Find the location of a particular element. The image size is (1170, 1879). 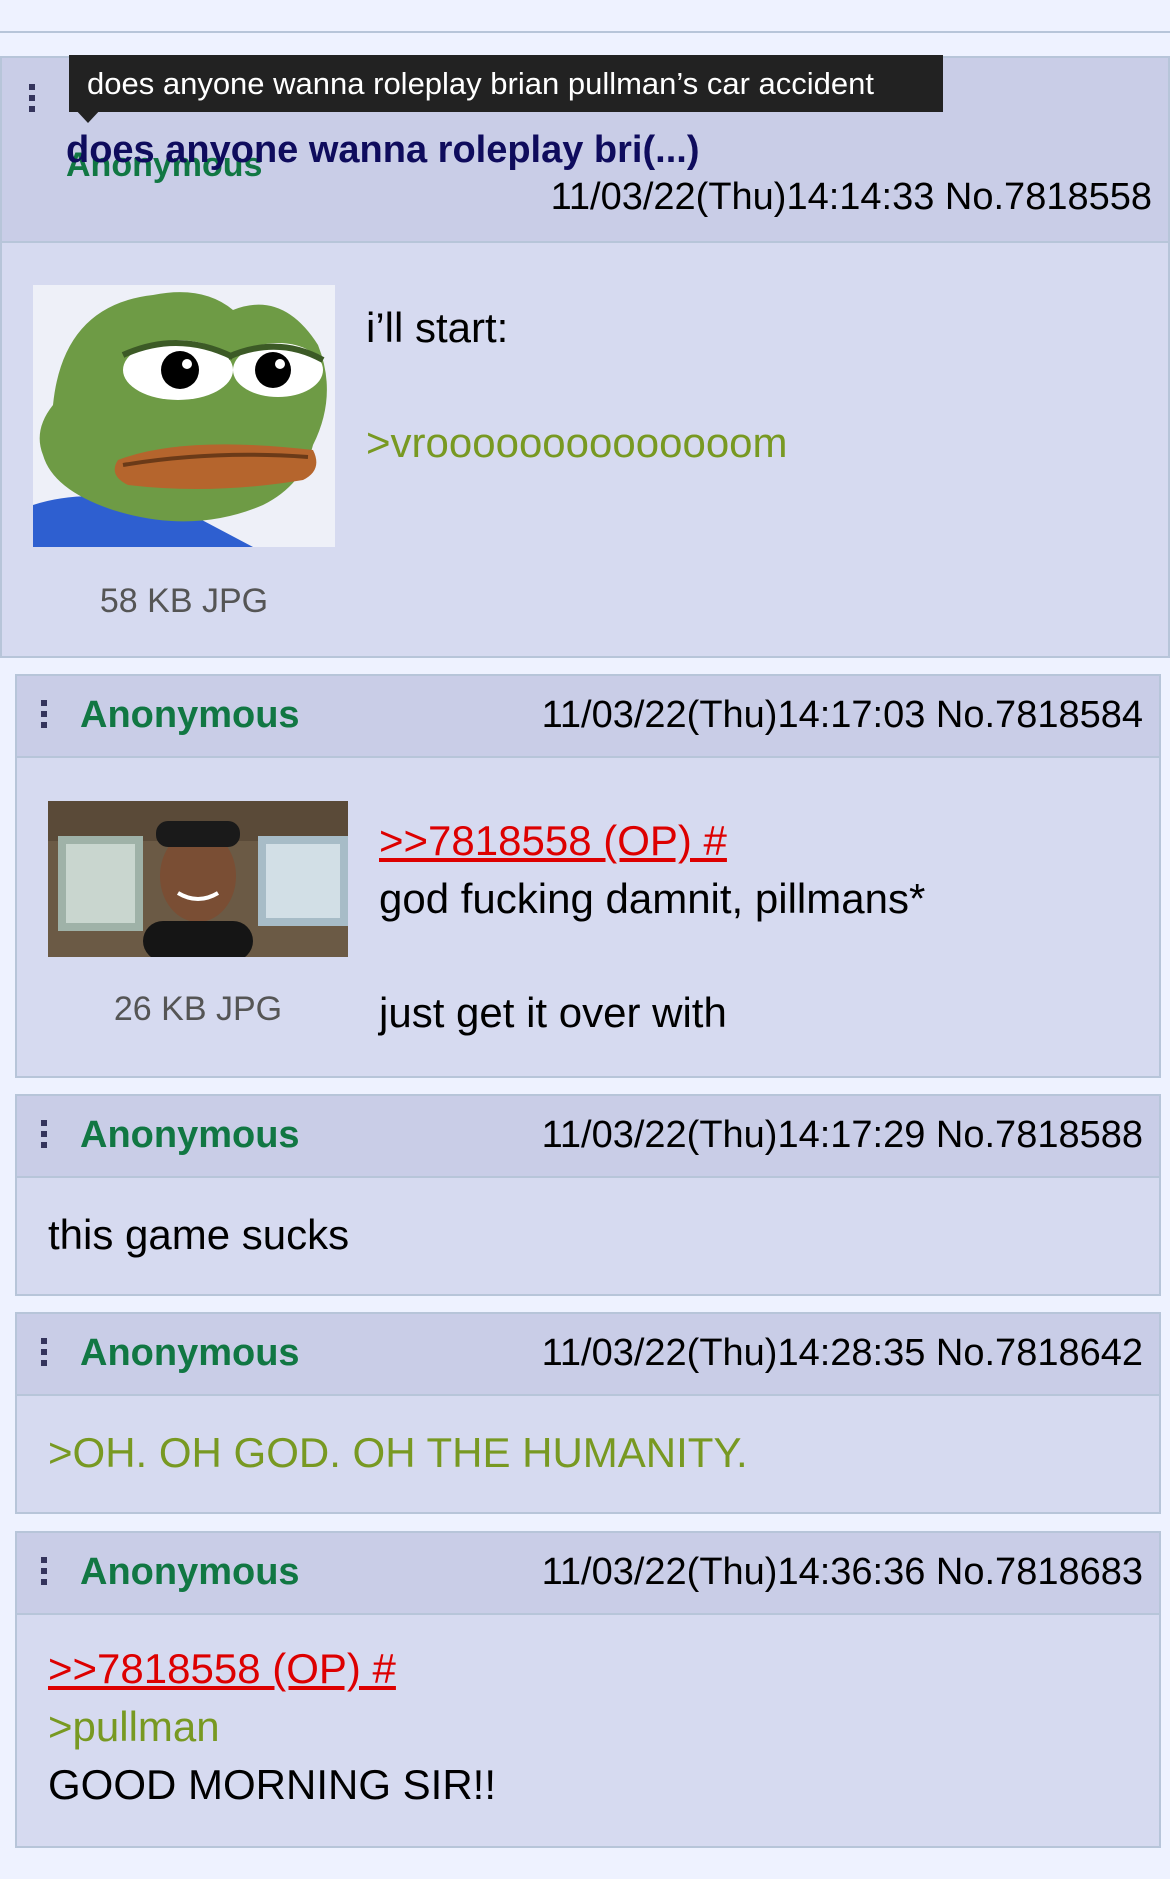

pepe-frog-image is located at coordinates (184, 416).